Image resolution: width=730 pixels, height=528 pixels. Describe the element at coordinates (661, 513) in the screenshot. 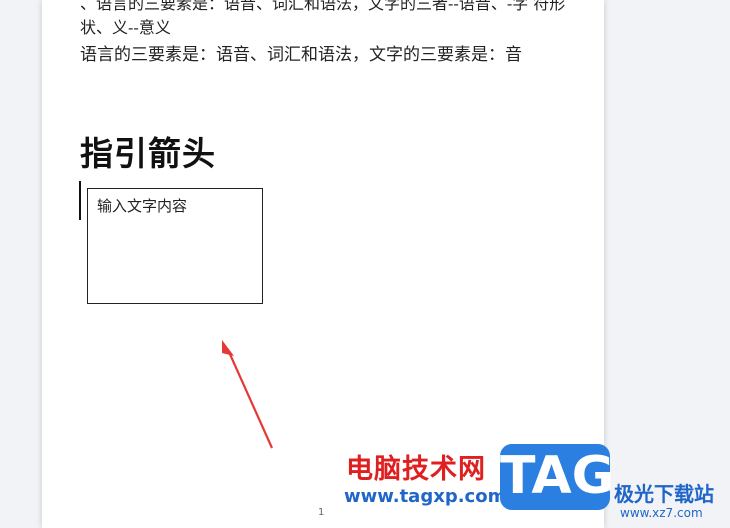

I see `watermark-brand-url: www.xz7.com` at that location.